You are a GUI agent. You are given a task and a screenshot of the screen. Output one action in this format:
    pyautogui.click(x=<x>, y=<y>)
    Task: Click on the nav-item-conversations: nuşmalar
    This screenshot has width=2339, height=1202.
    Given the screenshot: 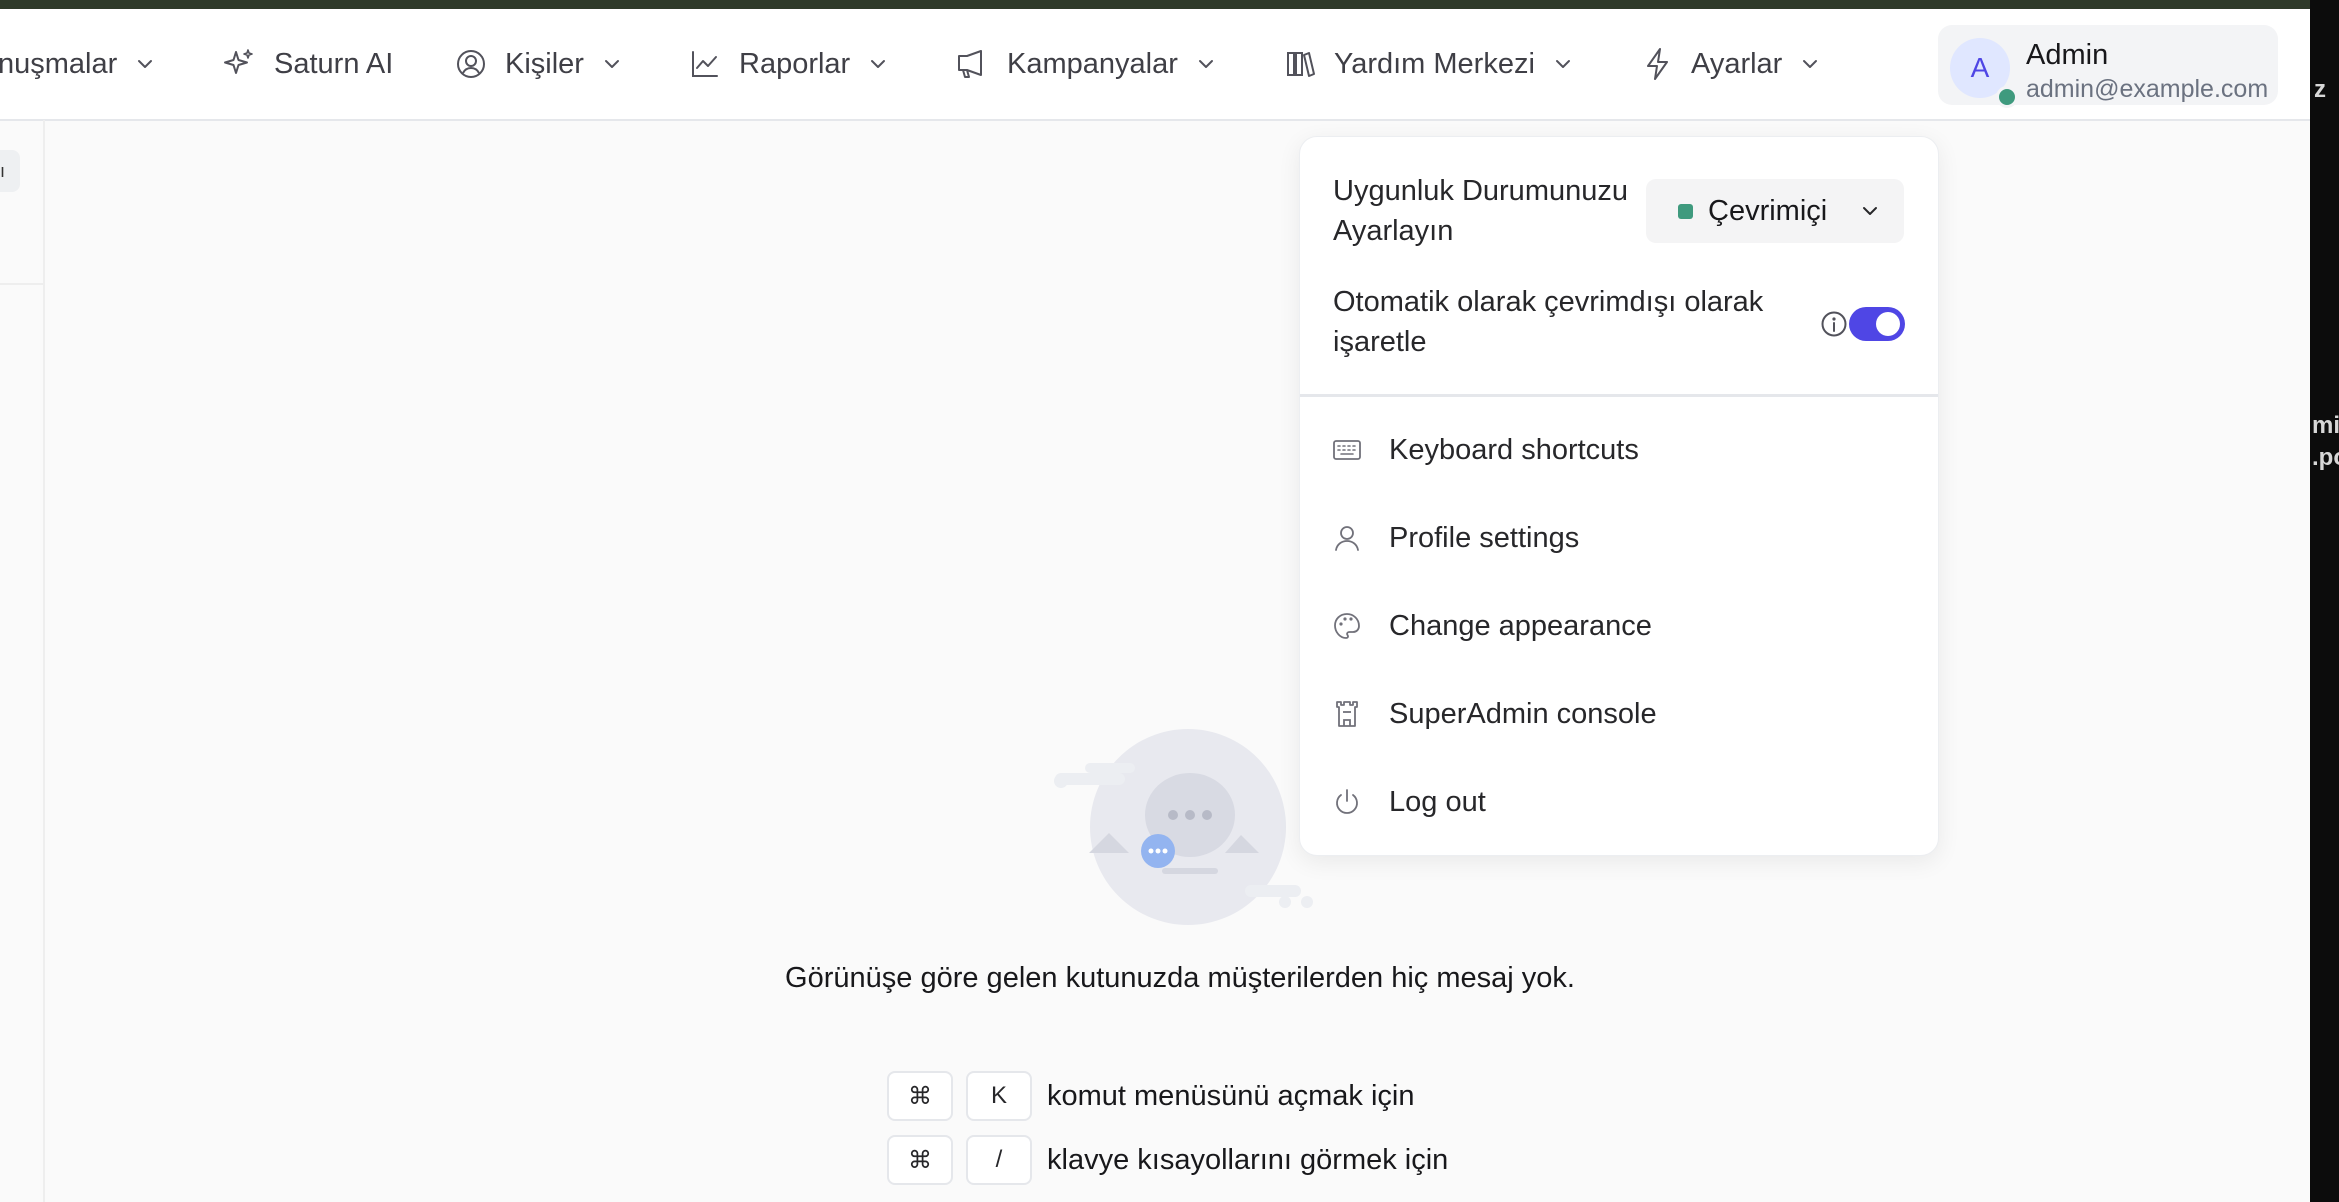 What is the action you would take?
    pyautogui.click(x=77, y=64)
    